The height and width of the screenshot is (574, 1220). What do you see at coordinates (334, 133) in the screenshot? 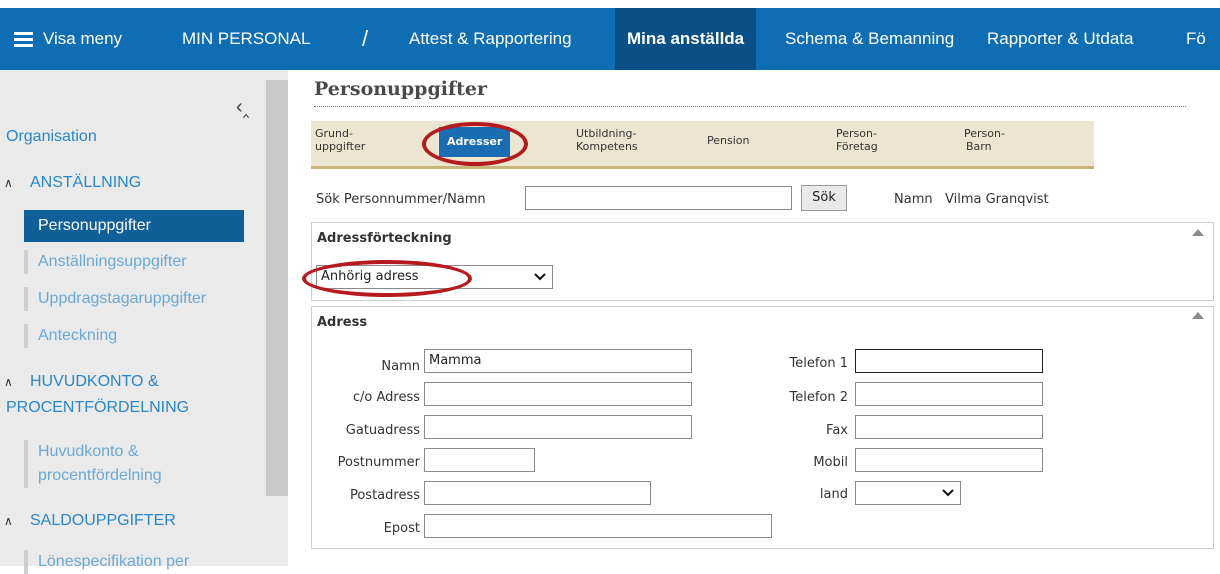
I see `tab-label-line1: Grund-` at bounding box center [334, 133].